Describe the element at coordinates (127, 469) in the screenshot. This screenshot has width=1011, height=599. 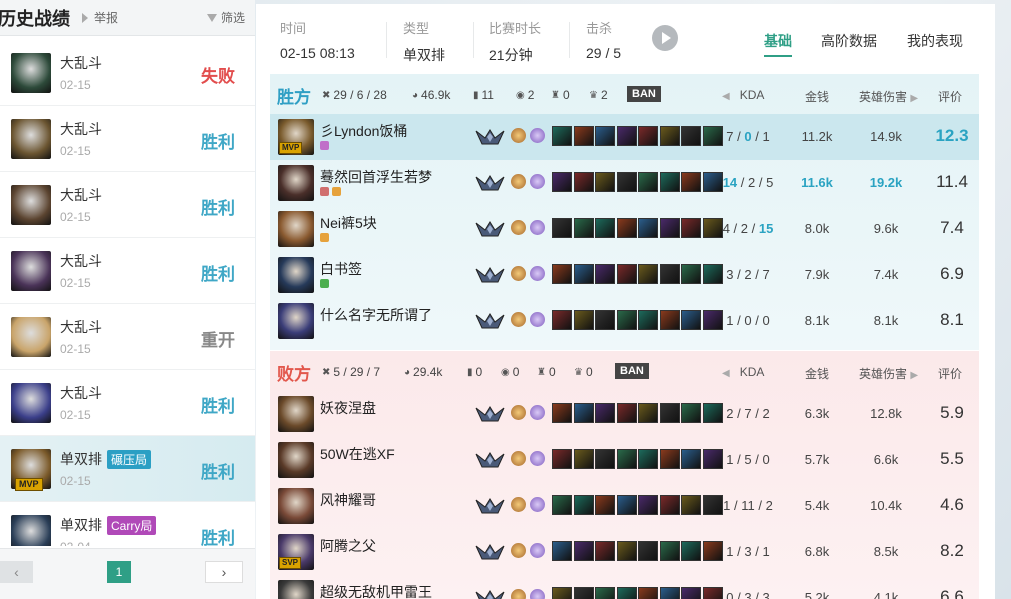
I see `history-item: MVP 单双排 碾压局 02-15 胜利` at that location.